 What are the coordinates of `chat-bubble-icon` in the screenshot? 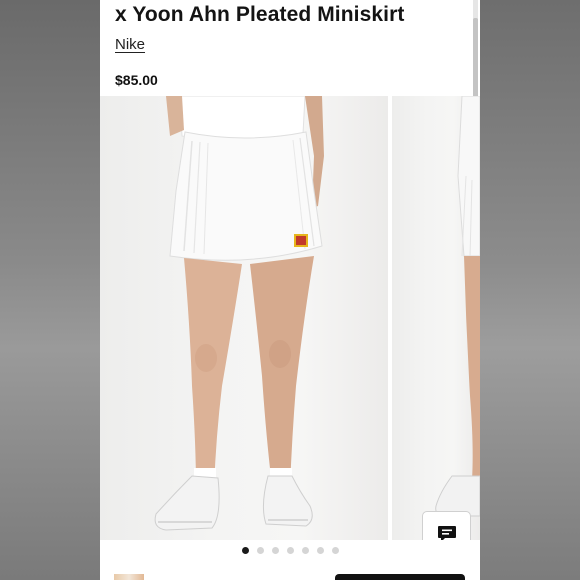 It's located at (446, 533).